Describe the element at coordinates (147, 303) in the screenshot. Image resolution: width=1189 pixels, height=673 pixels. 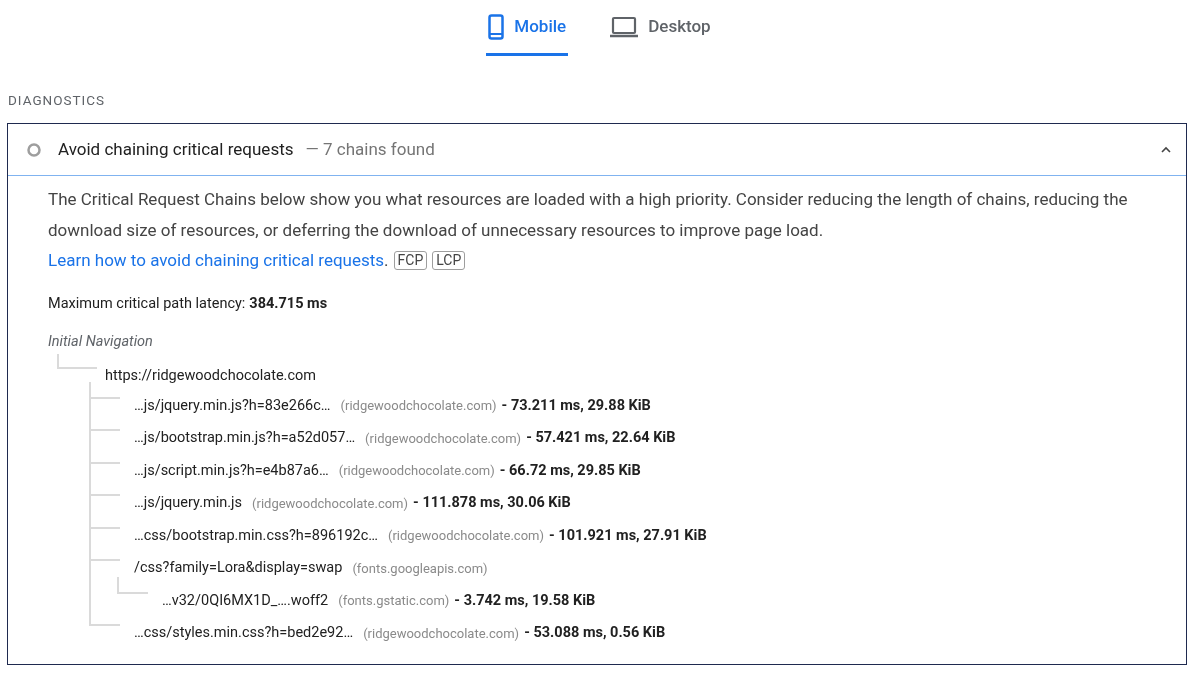
I see `latency-label: Maximum critical path latency:` at that location.